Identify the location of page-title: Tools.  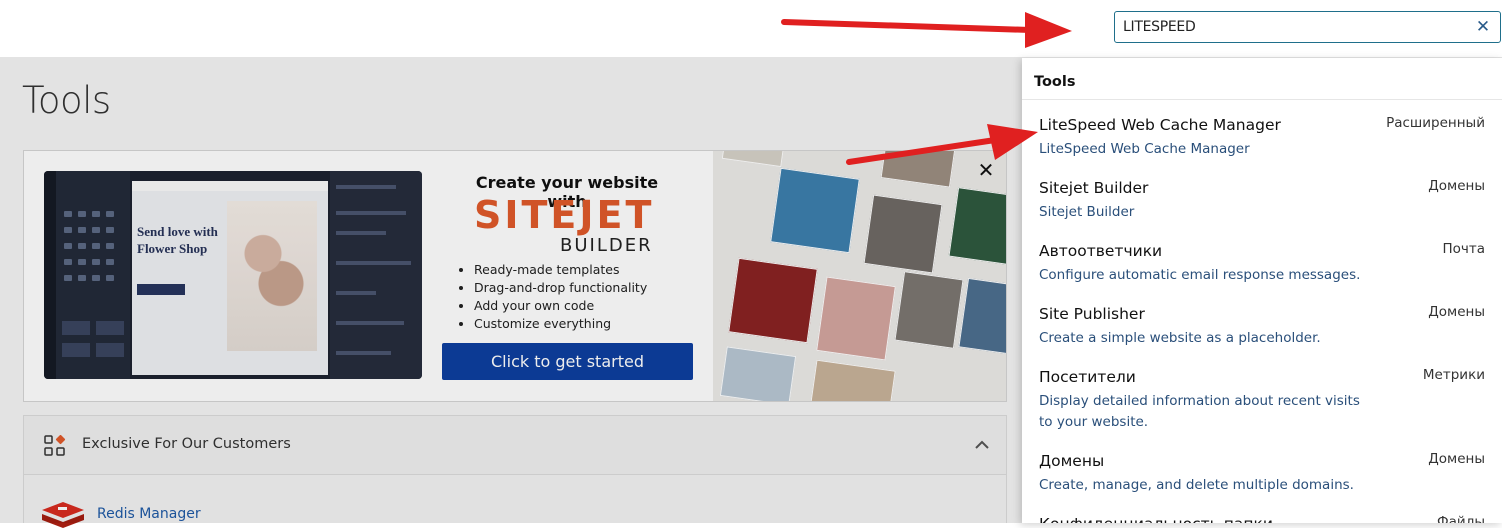
(66, 100).